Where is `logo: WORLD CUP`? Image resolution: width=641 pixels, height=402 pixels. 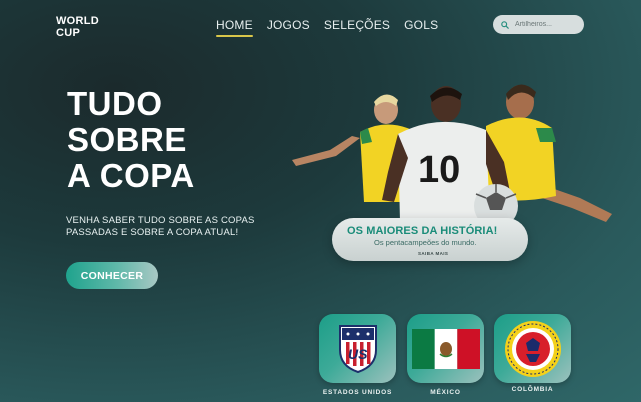 logo: WORLD CUP is located at coordinates (86, 27).